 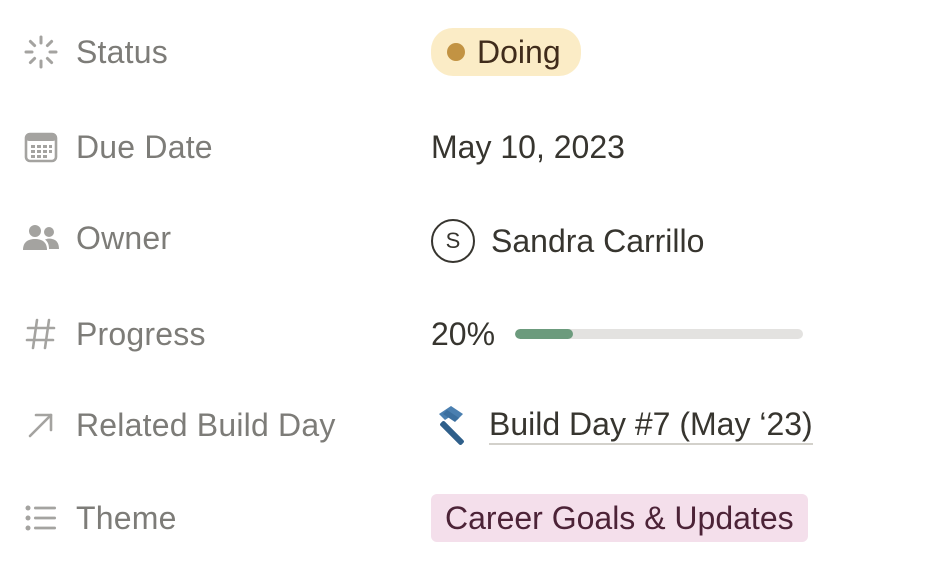 What do you see at coordinates (41, 147) in the screenshot?
I see `calendar-icon` at bounding box center [41, 147].